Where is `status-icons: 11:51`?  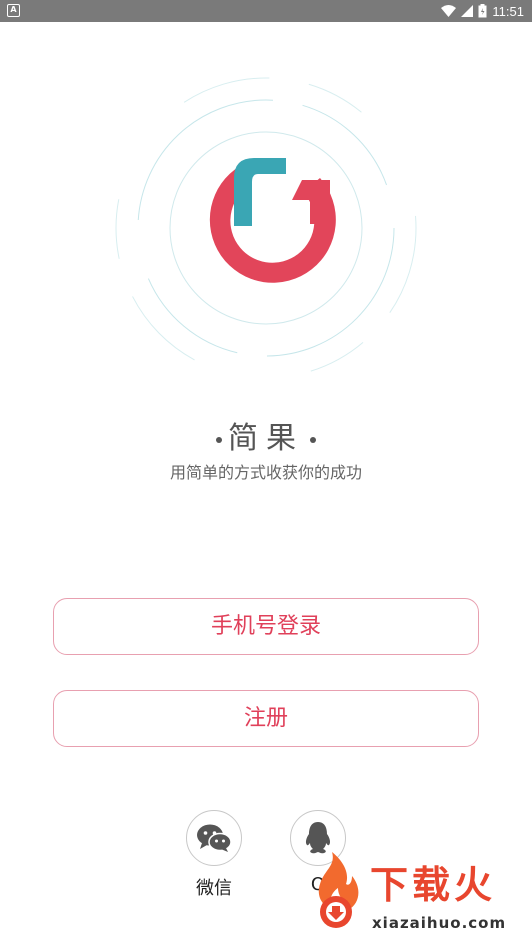 status-icons: 11:51 is located at coordinates (482, 11).